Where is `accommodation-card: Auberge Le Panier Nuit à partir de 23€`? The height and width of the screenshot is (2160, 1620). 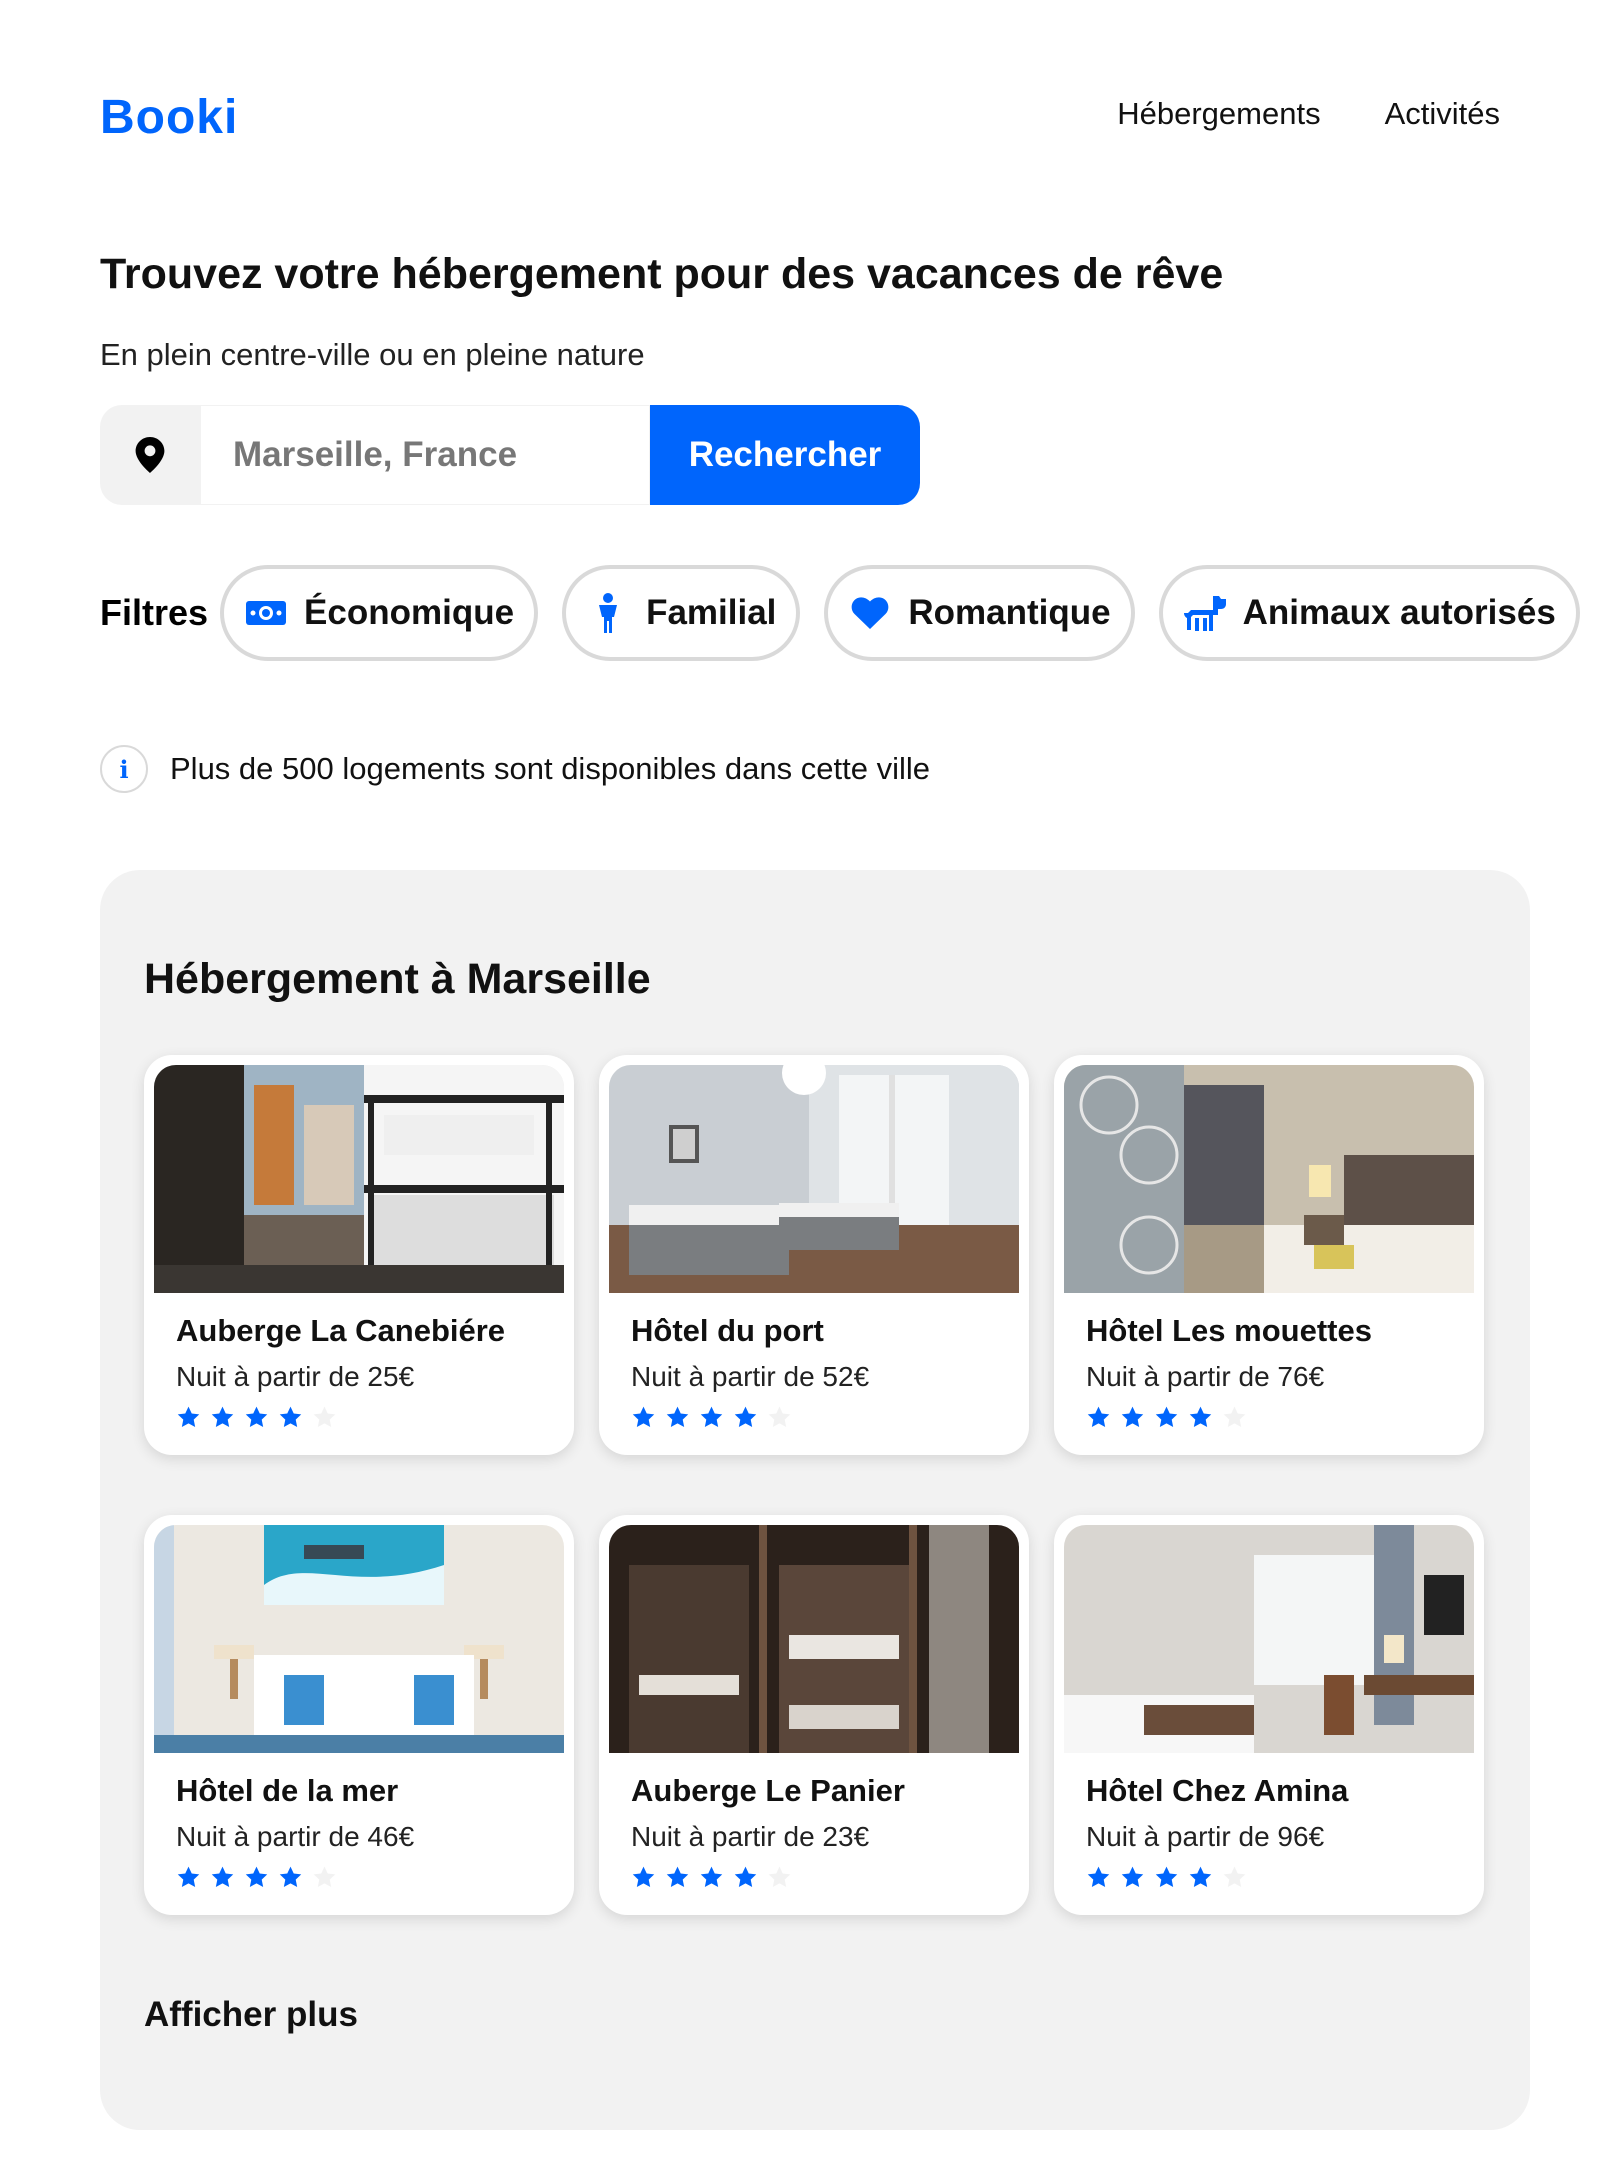 accommodation-card: Auberge Le Panier Nuit à partir de 23€ is located at coordinates (814, 1715).